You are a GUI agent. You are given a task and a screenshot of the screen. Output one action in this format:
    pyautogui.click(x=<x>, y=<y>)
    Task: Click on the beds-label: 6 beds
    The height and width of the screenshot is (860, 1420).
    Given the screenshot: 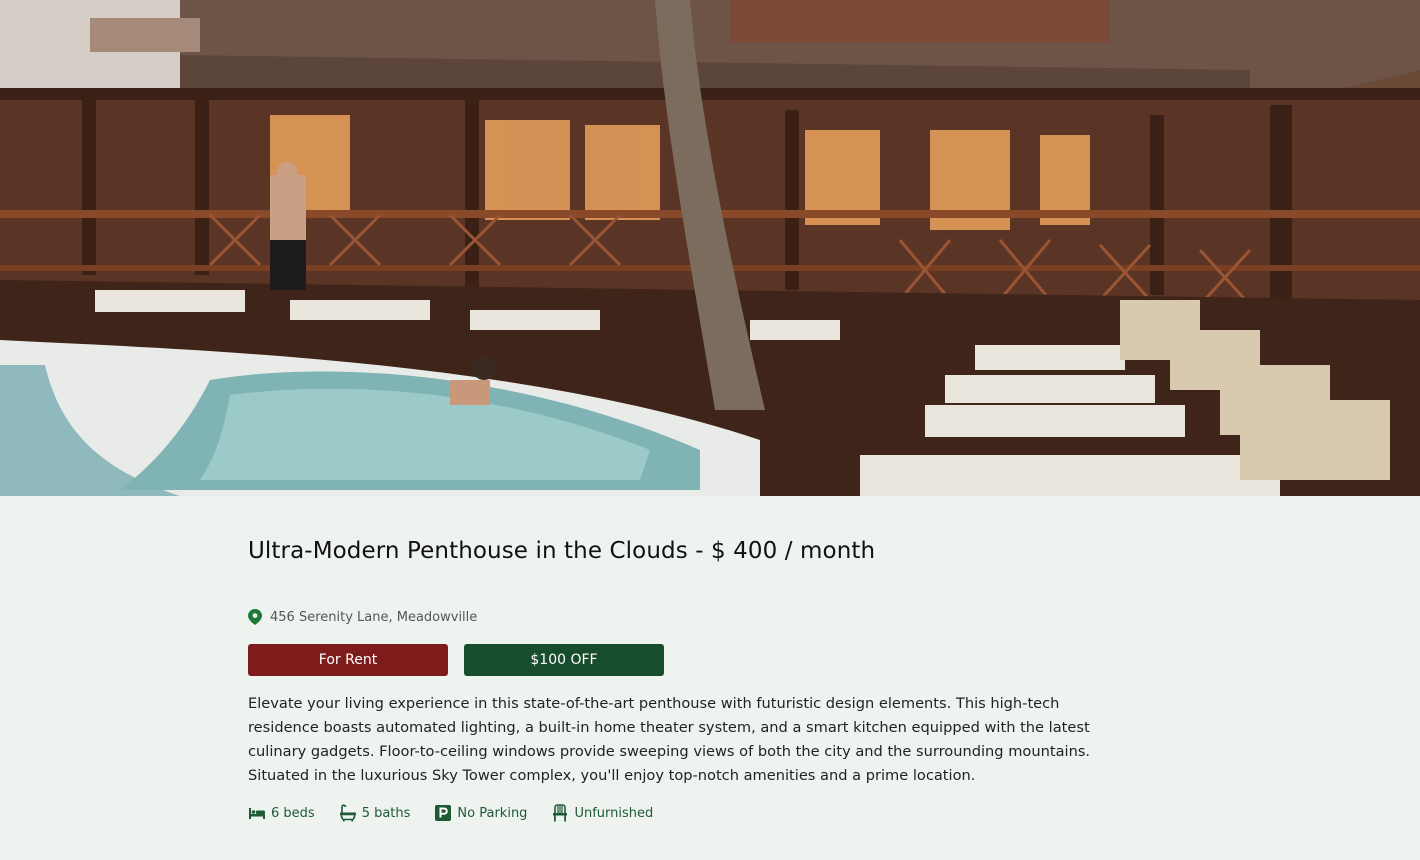 What is the action you would take?
    pyautogui.click(x=293, y=813)
    